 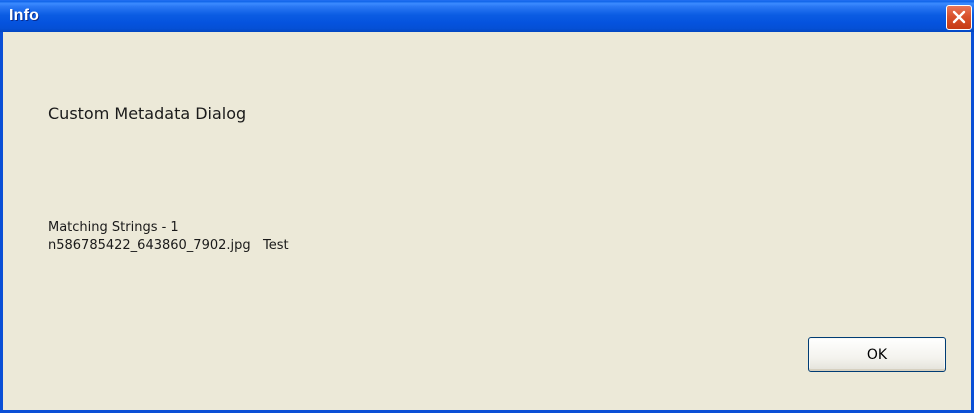 What do you see at coordinates (113, 227) in the screenshot?
I see `matching-strings-count: Matching Strings - 1` at bounding box center [113, 227].